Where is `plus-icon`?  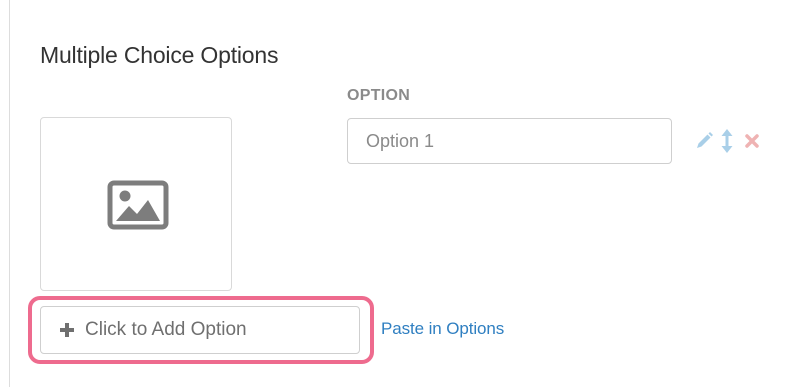
plus-icon is located at coordinates (67, 330).